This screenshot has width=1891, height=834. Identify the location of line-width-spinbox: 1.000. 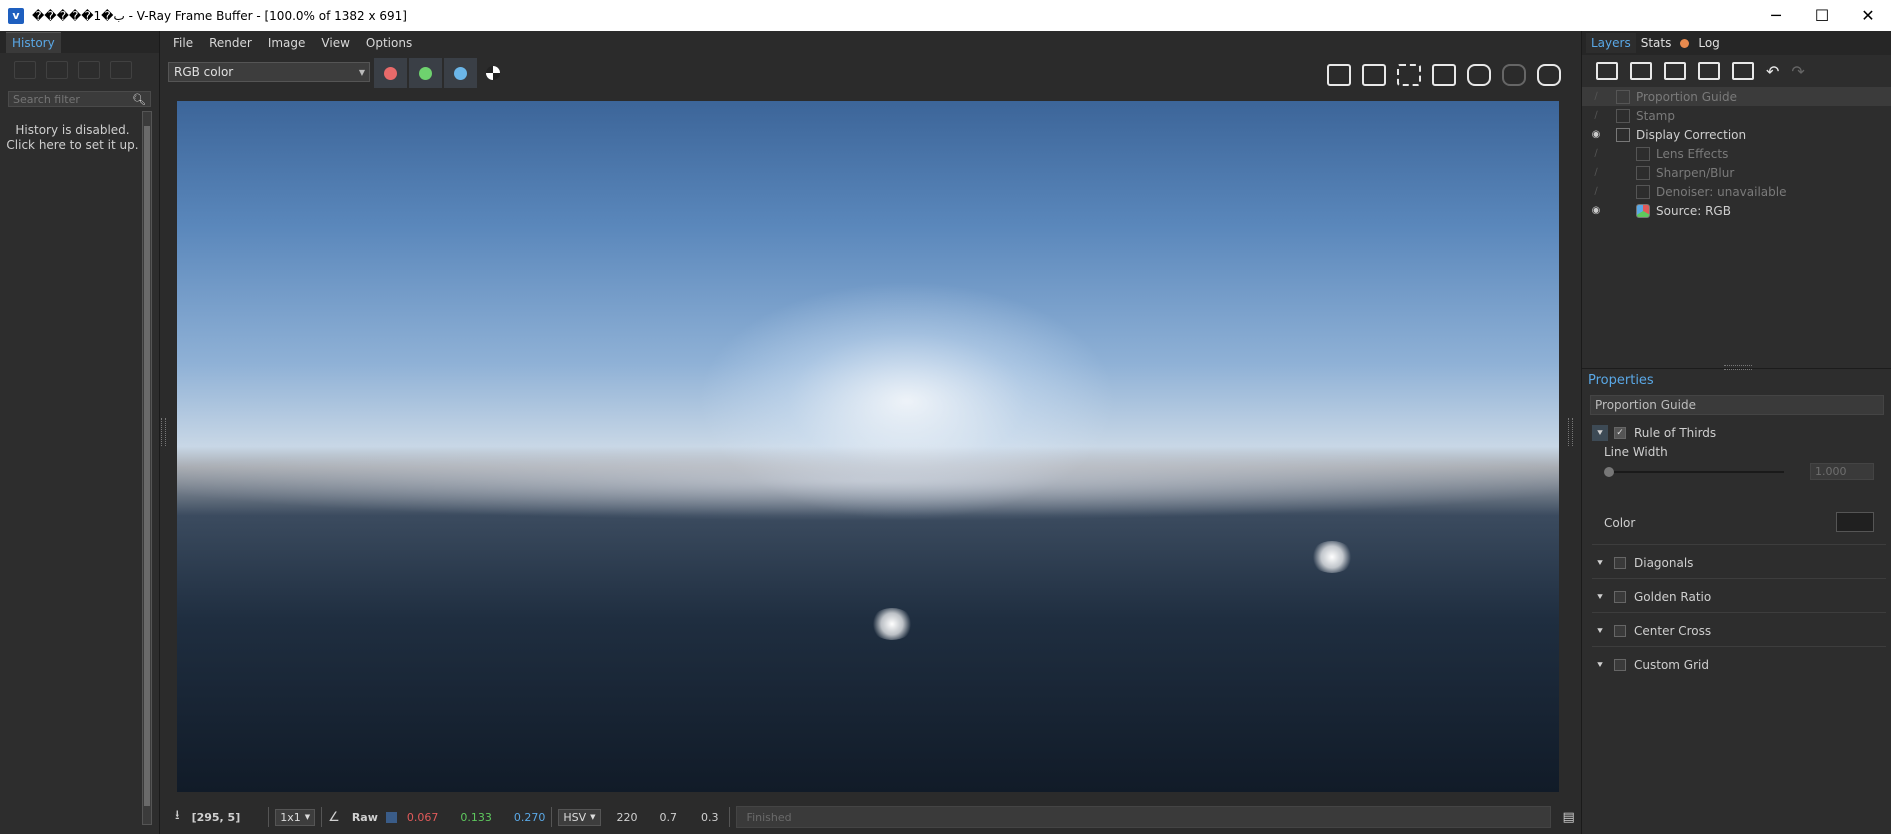
(1842, 471).